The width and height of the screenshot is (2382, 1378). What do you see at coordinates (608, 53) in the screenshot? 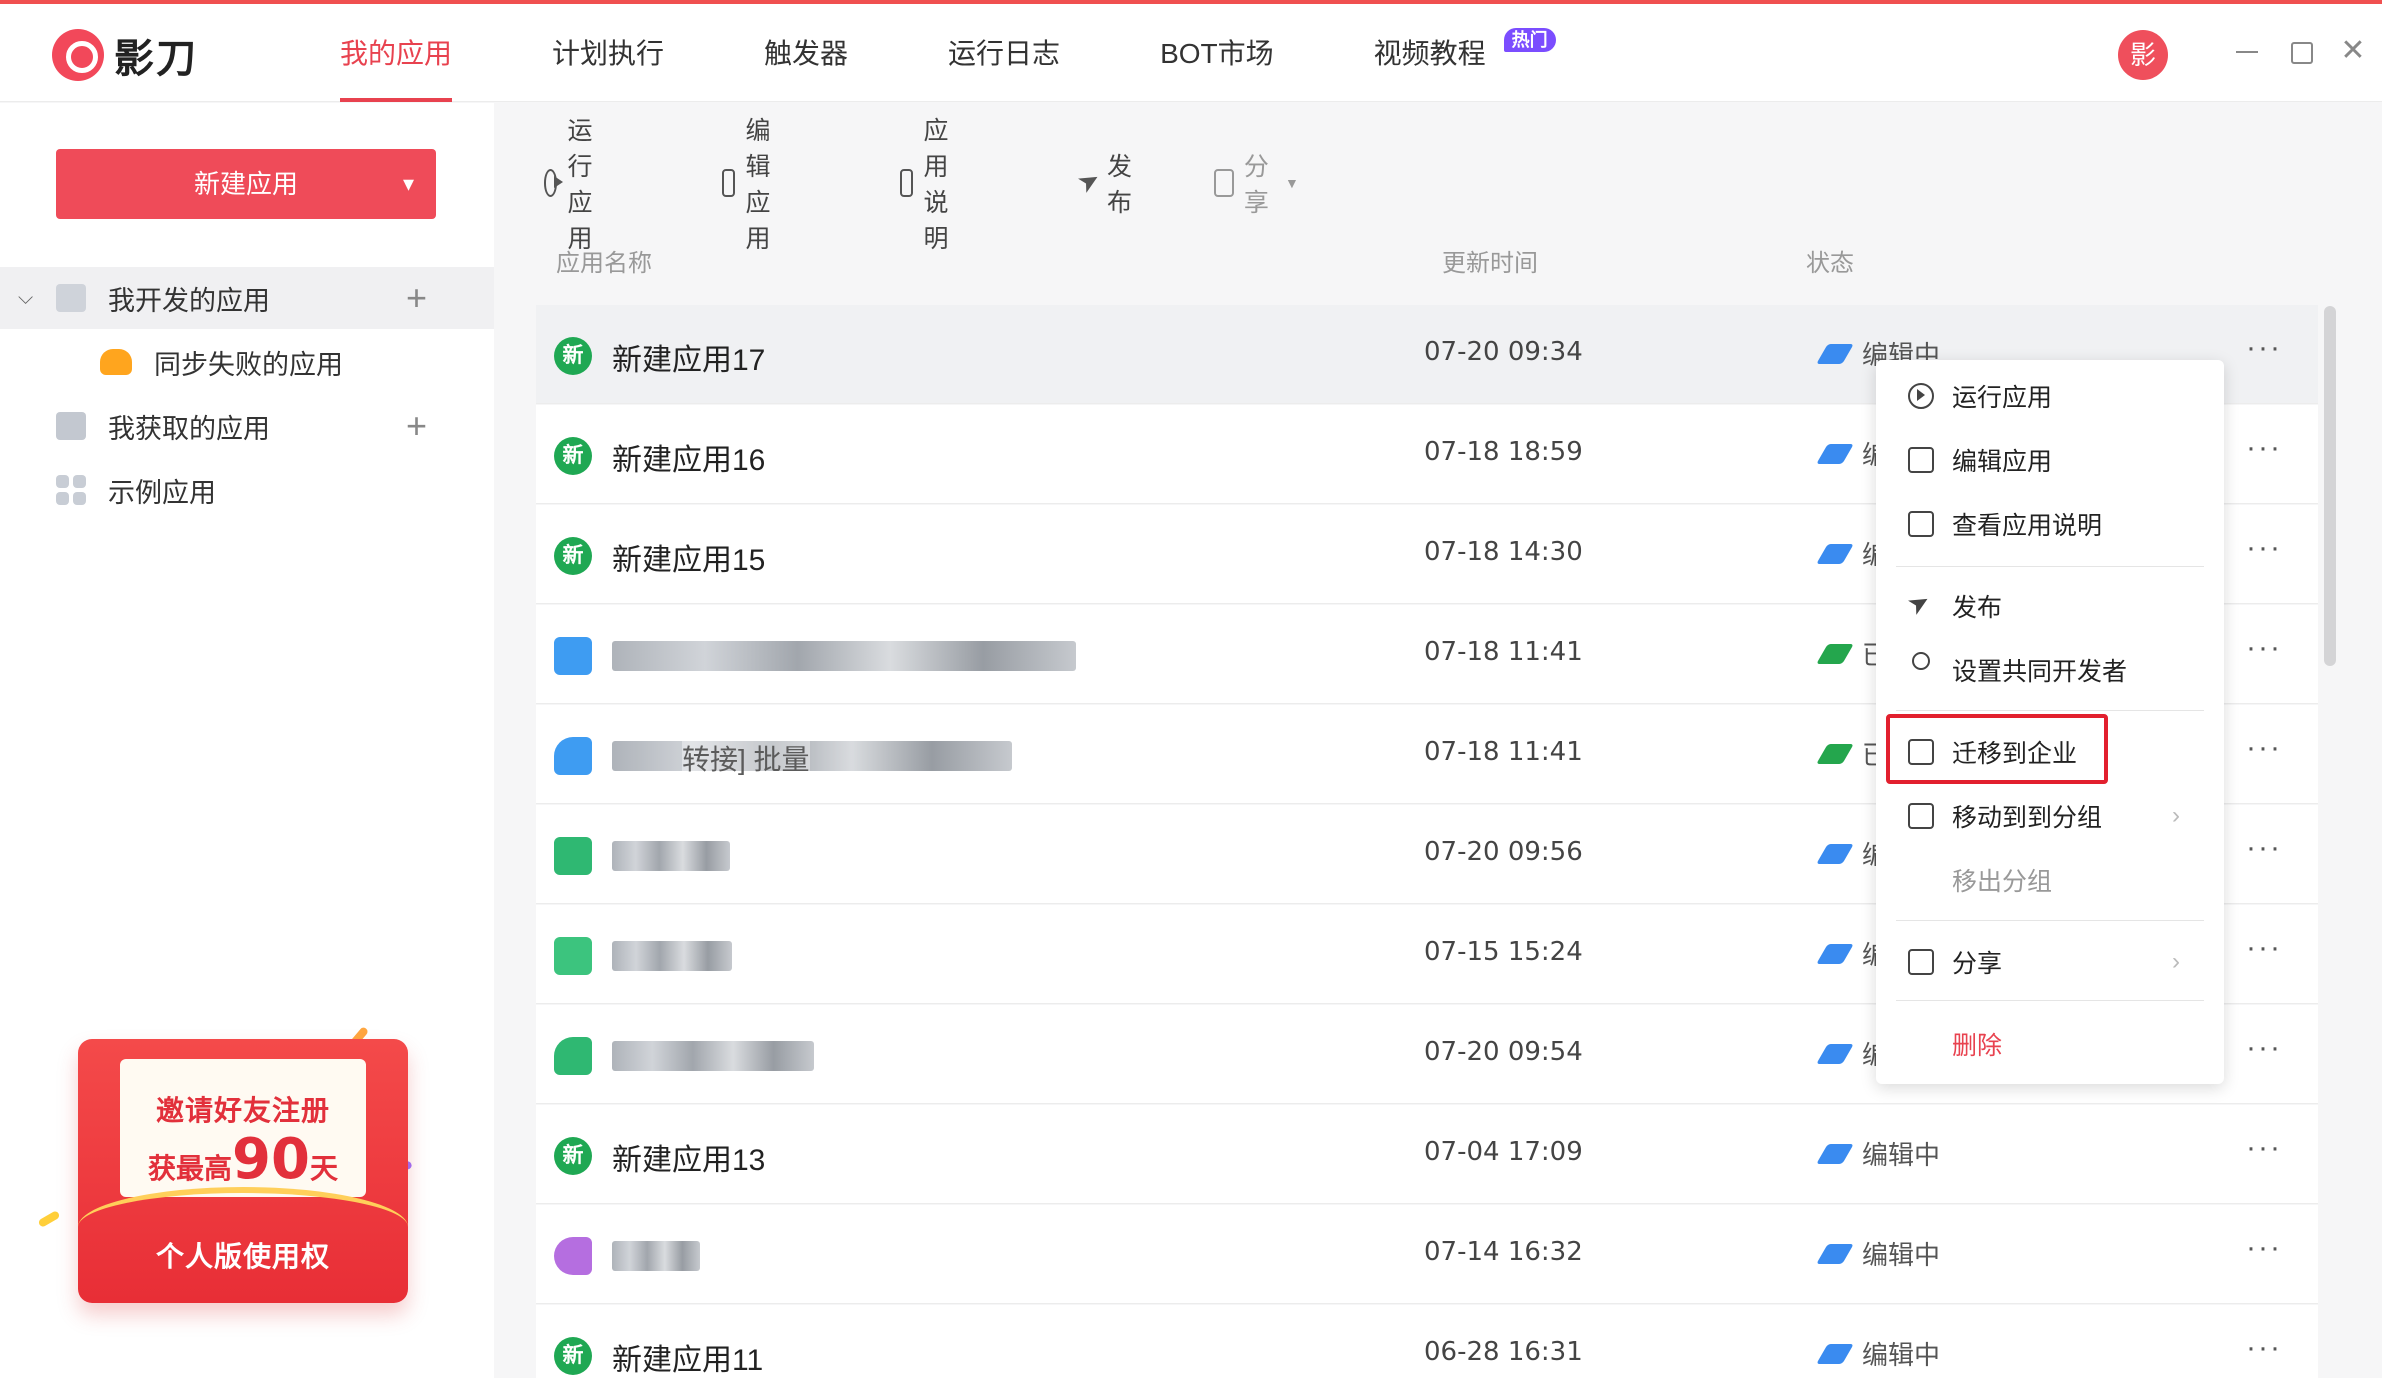
I see `nav-schedule: 计划执行` at bounding box center [608, 53].